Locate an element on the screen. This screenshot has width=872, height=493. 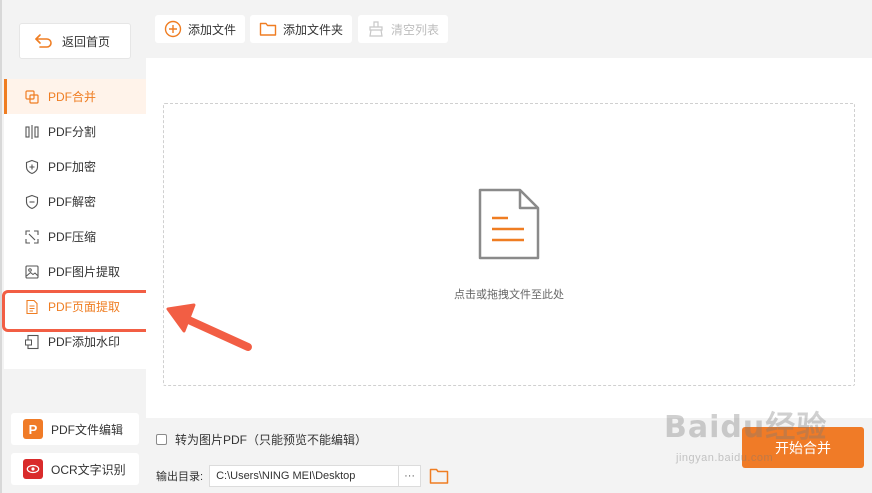
ocr-label: OCR文字识别 is located at coordinates (88, 469).